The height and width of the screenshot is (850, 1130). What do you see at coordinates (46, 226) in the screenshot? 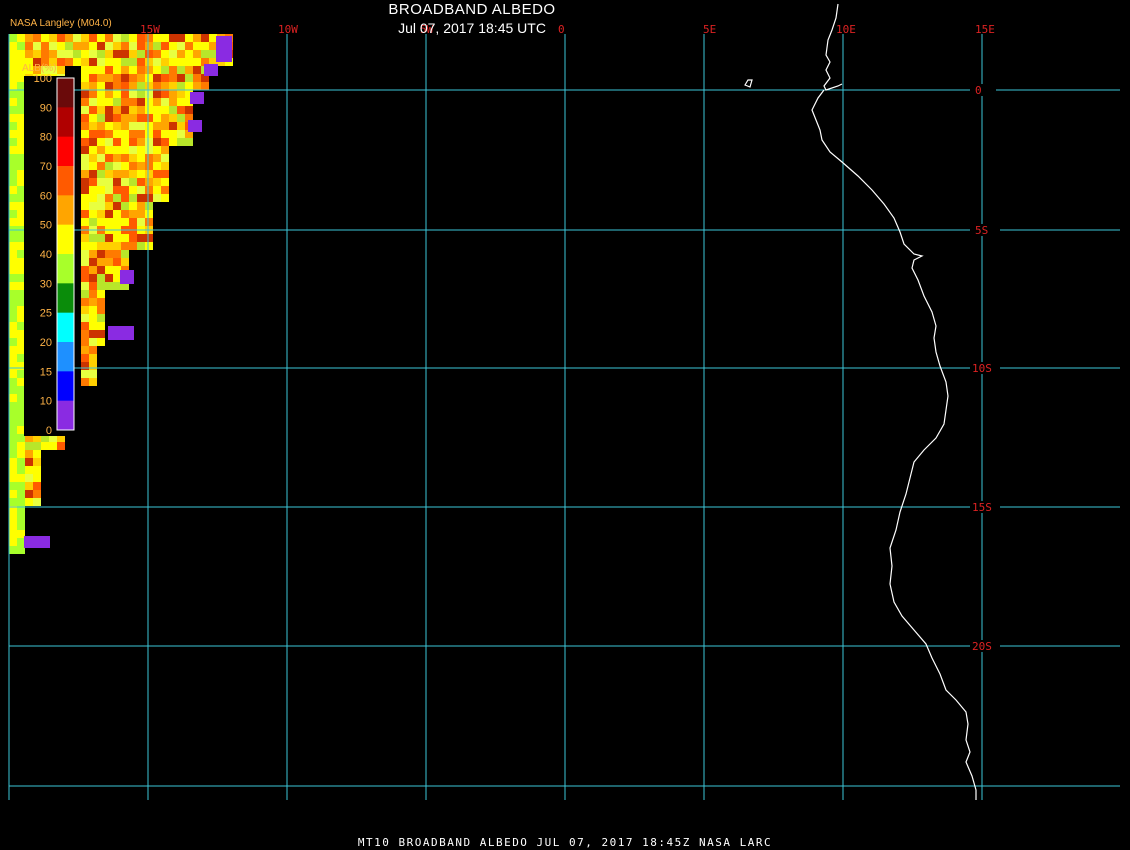
I see `legend-tick-label: 50` at bounding box center [46, 226].